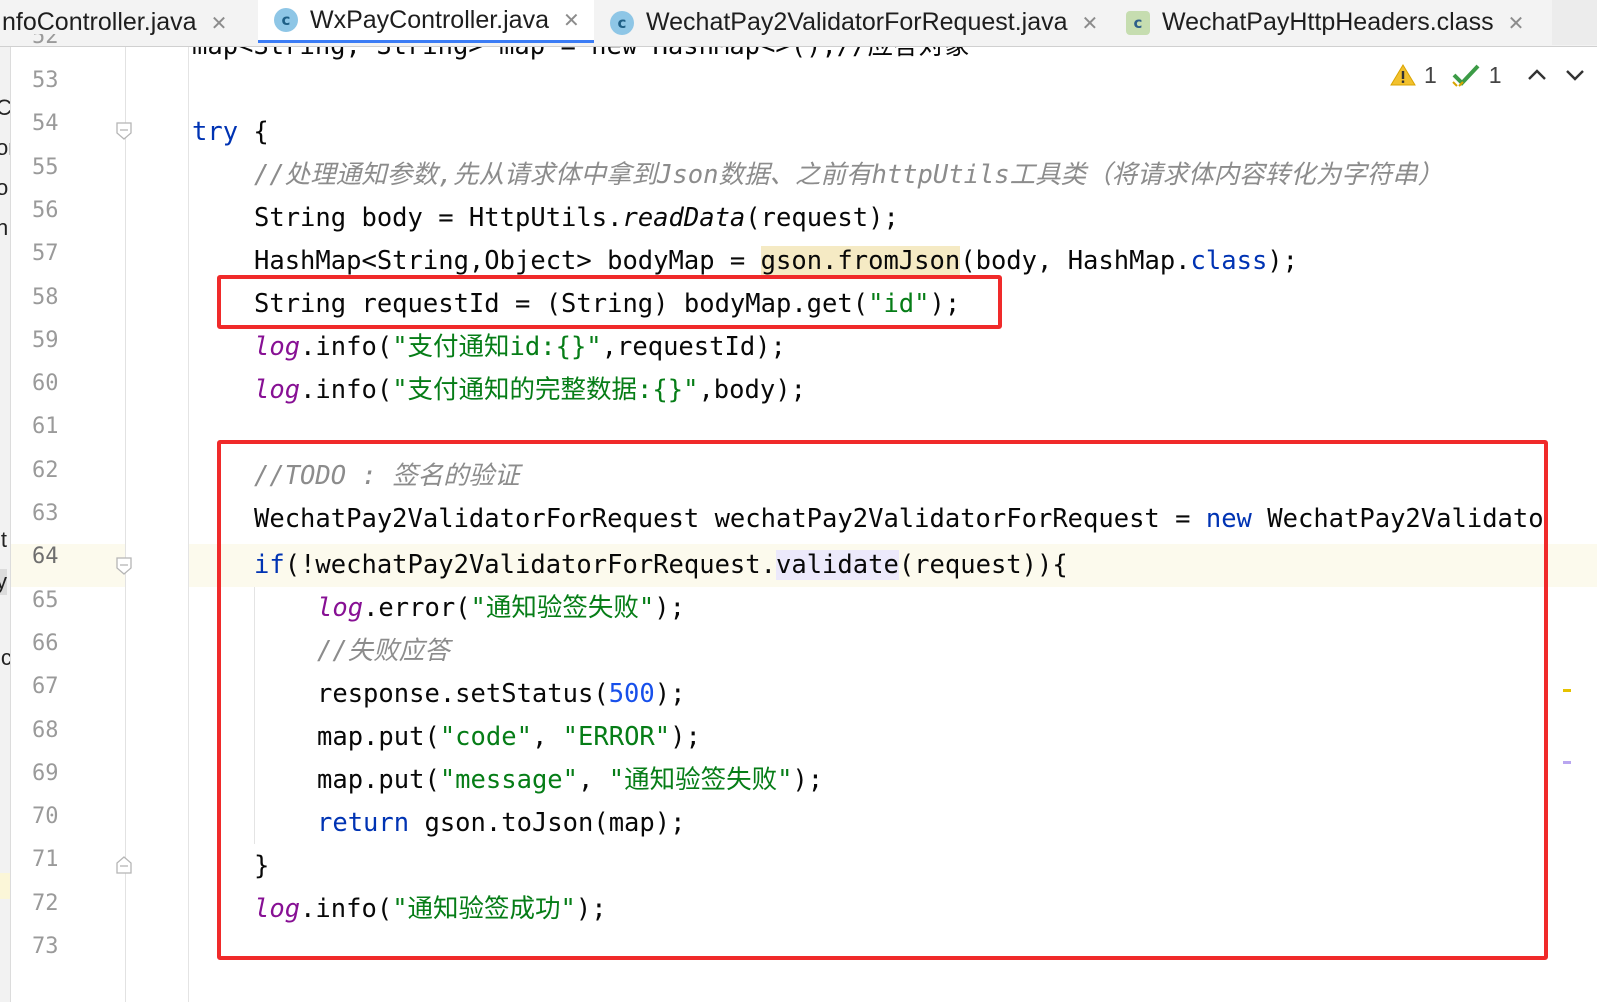  What do you see at coordinates (752, 390) in the screenshot?
I see `code-text: ,body);` at bounding box center [752, 390].